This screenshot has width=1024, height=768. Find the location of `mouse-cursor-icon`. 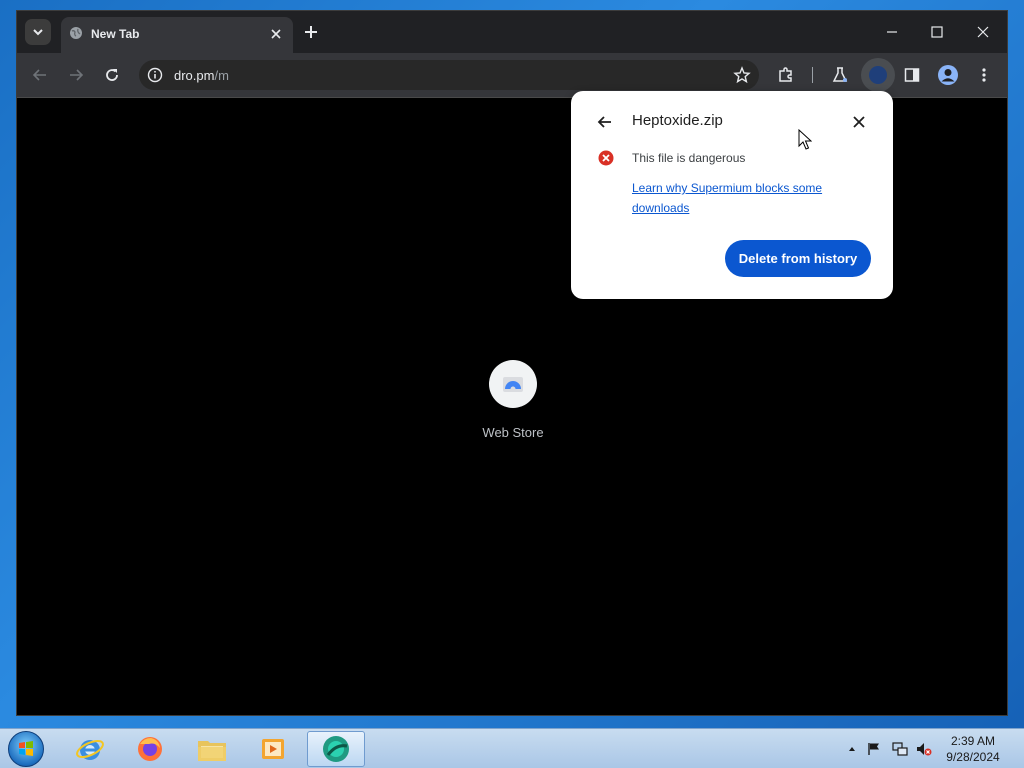

mouse-cursor-icon is located at coordinates (805, 139).